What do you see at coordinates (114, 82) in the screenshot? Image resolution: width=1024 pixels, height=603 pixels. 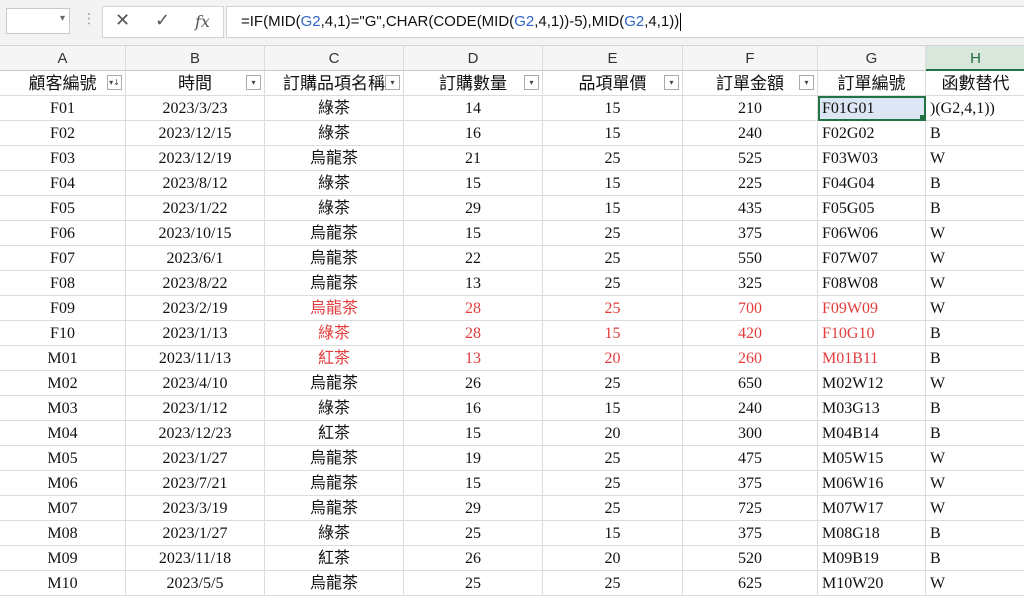 I see `sort-filter-button: ▾↓` at bounding box center [114, 82].